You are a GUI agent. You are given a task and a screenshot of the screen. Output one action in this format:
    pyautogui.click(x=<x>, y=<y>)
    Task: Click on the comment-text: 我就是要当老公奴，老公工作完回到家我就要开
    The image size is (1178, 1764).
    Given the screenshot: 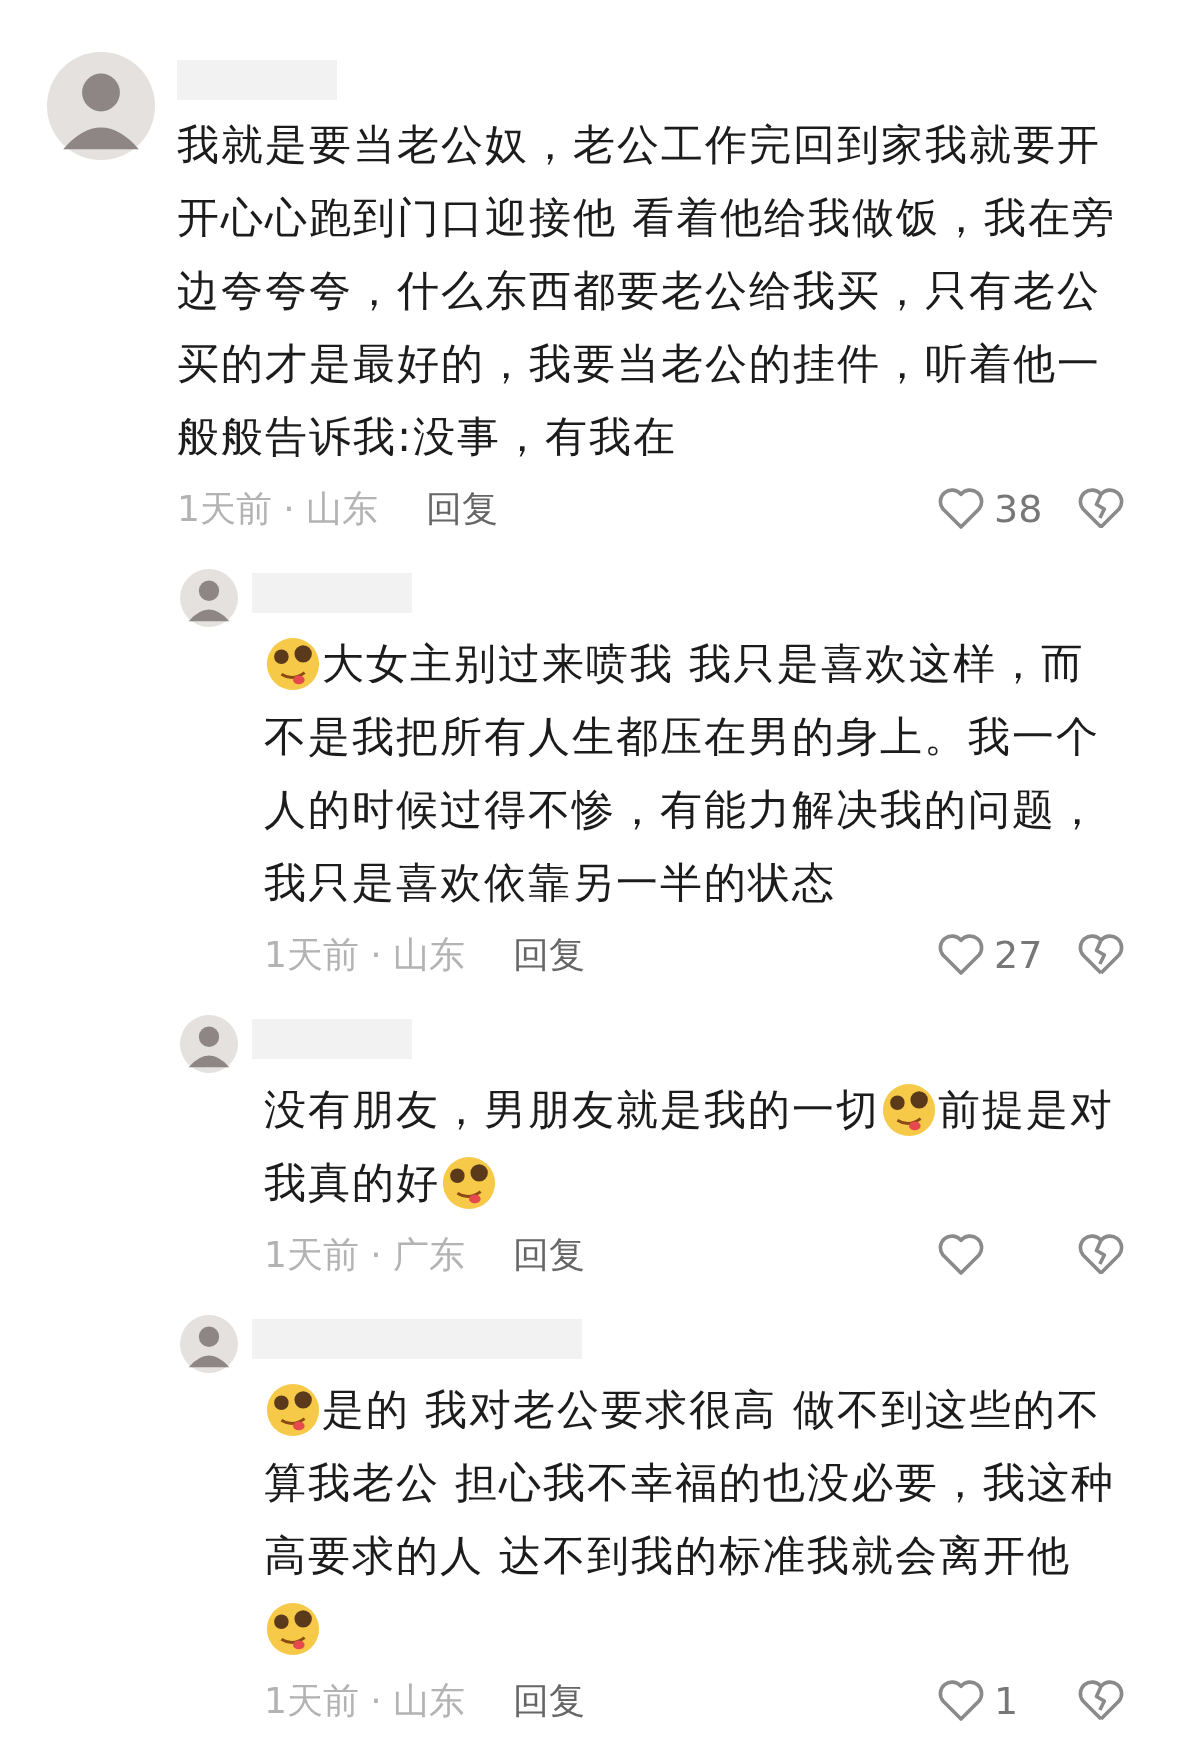 What is the action you would take?
    pyautogui.click(x=639, y=144)
    